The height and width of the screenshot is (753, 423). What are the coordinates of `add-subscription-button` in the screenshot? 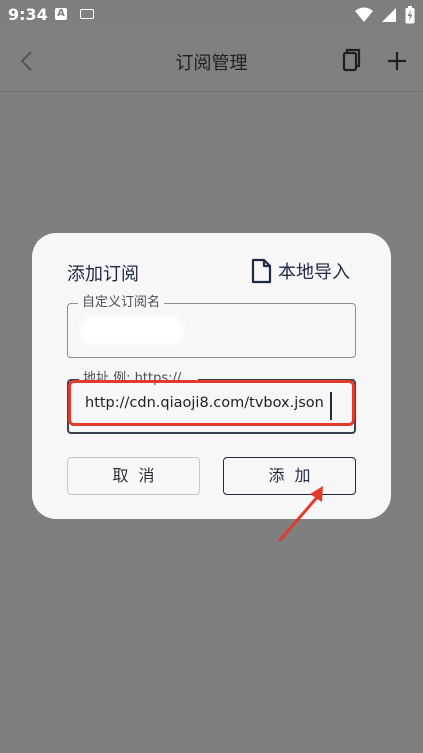 It's located at (397, 61).